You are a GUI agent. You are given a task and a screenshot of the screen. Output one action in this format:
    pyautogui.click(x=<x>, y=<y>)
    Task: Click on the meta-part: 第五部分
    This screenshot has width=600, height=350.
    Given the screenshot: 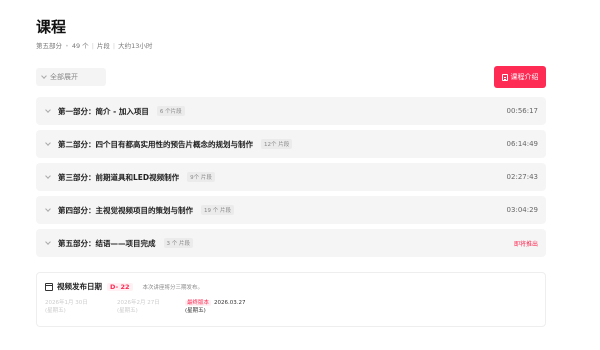 What is the action you would take?
    pyautogui.click(x=49, y=46)
    